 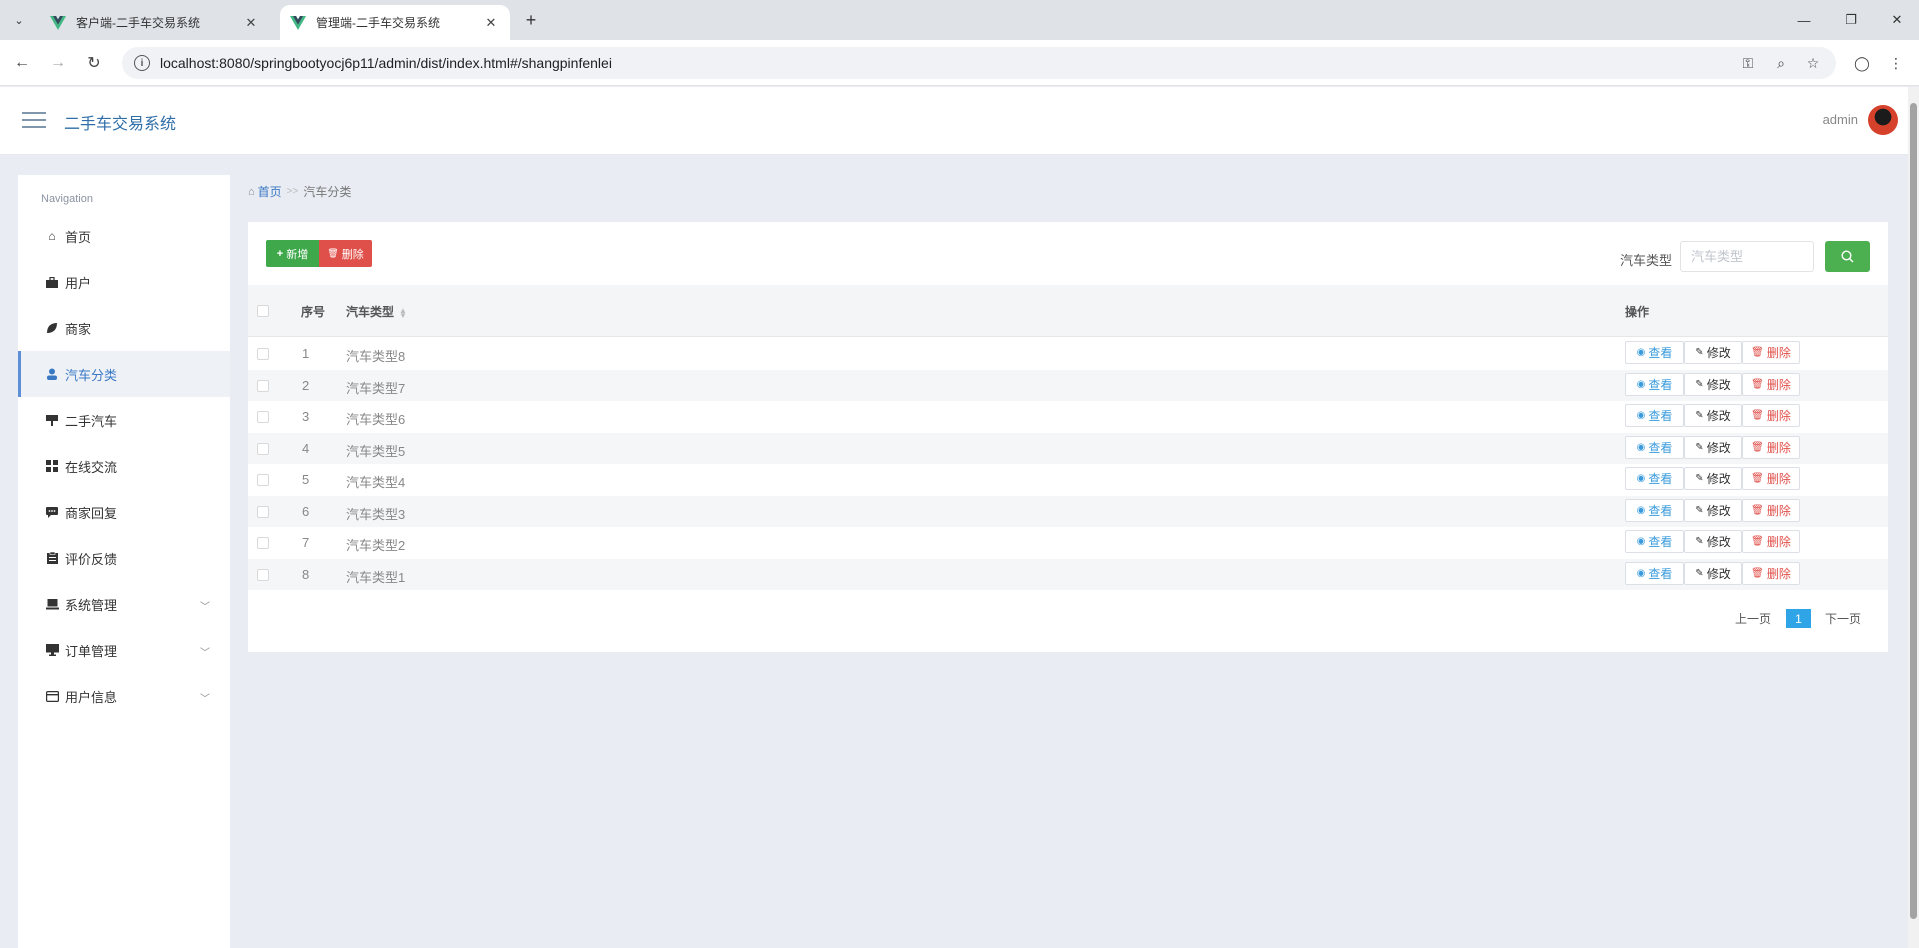 What do you see at coordinates (124, 420) in the screenshot?
I see `sidebar-item-used-cars: 二手汽车` at bounding box center [124, 420].